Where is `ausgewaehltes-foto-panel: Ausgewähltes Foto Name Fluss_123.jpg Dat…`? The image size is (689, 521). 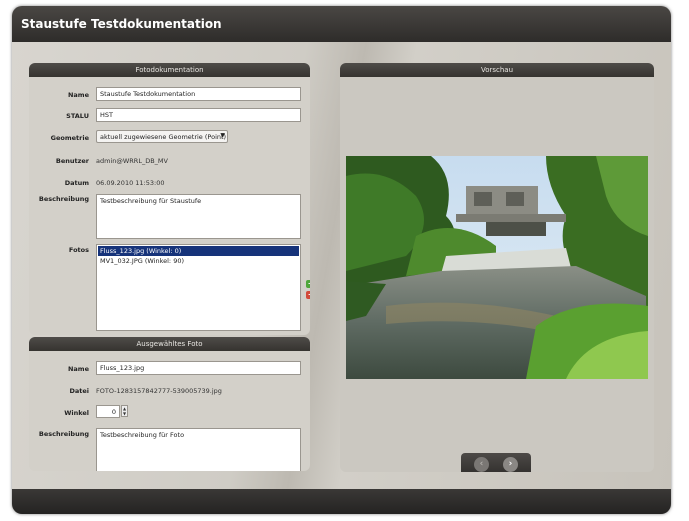
ausgewaehltes-foto-panel: Ausgewähltes Foto Name Fluss_123.jpg Dat… is located at coordinates (169, 404).